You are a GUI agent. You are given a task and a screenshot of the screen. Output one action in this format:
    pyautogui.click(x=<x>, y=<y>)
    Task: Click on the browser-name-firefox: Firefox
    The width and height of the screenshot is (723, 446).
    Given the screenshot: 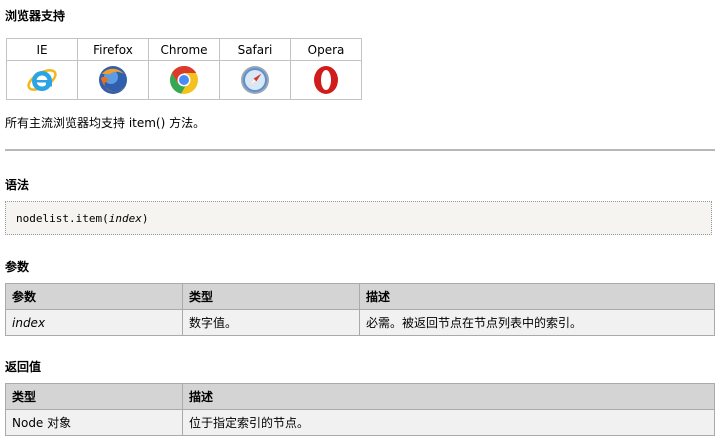 What is the action you would take?
    pyautogui.click(x=113, y=49)
    